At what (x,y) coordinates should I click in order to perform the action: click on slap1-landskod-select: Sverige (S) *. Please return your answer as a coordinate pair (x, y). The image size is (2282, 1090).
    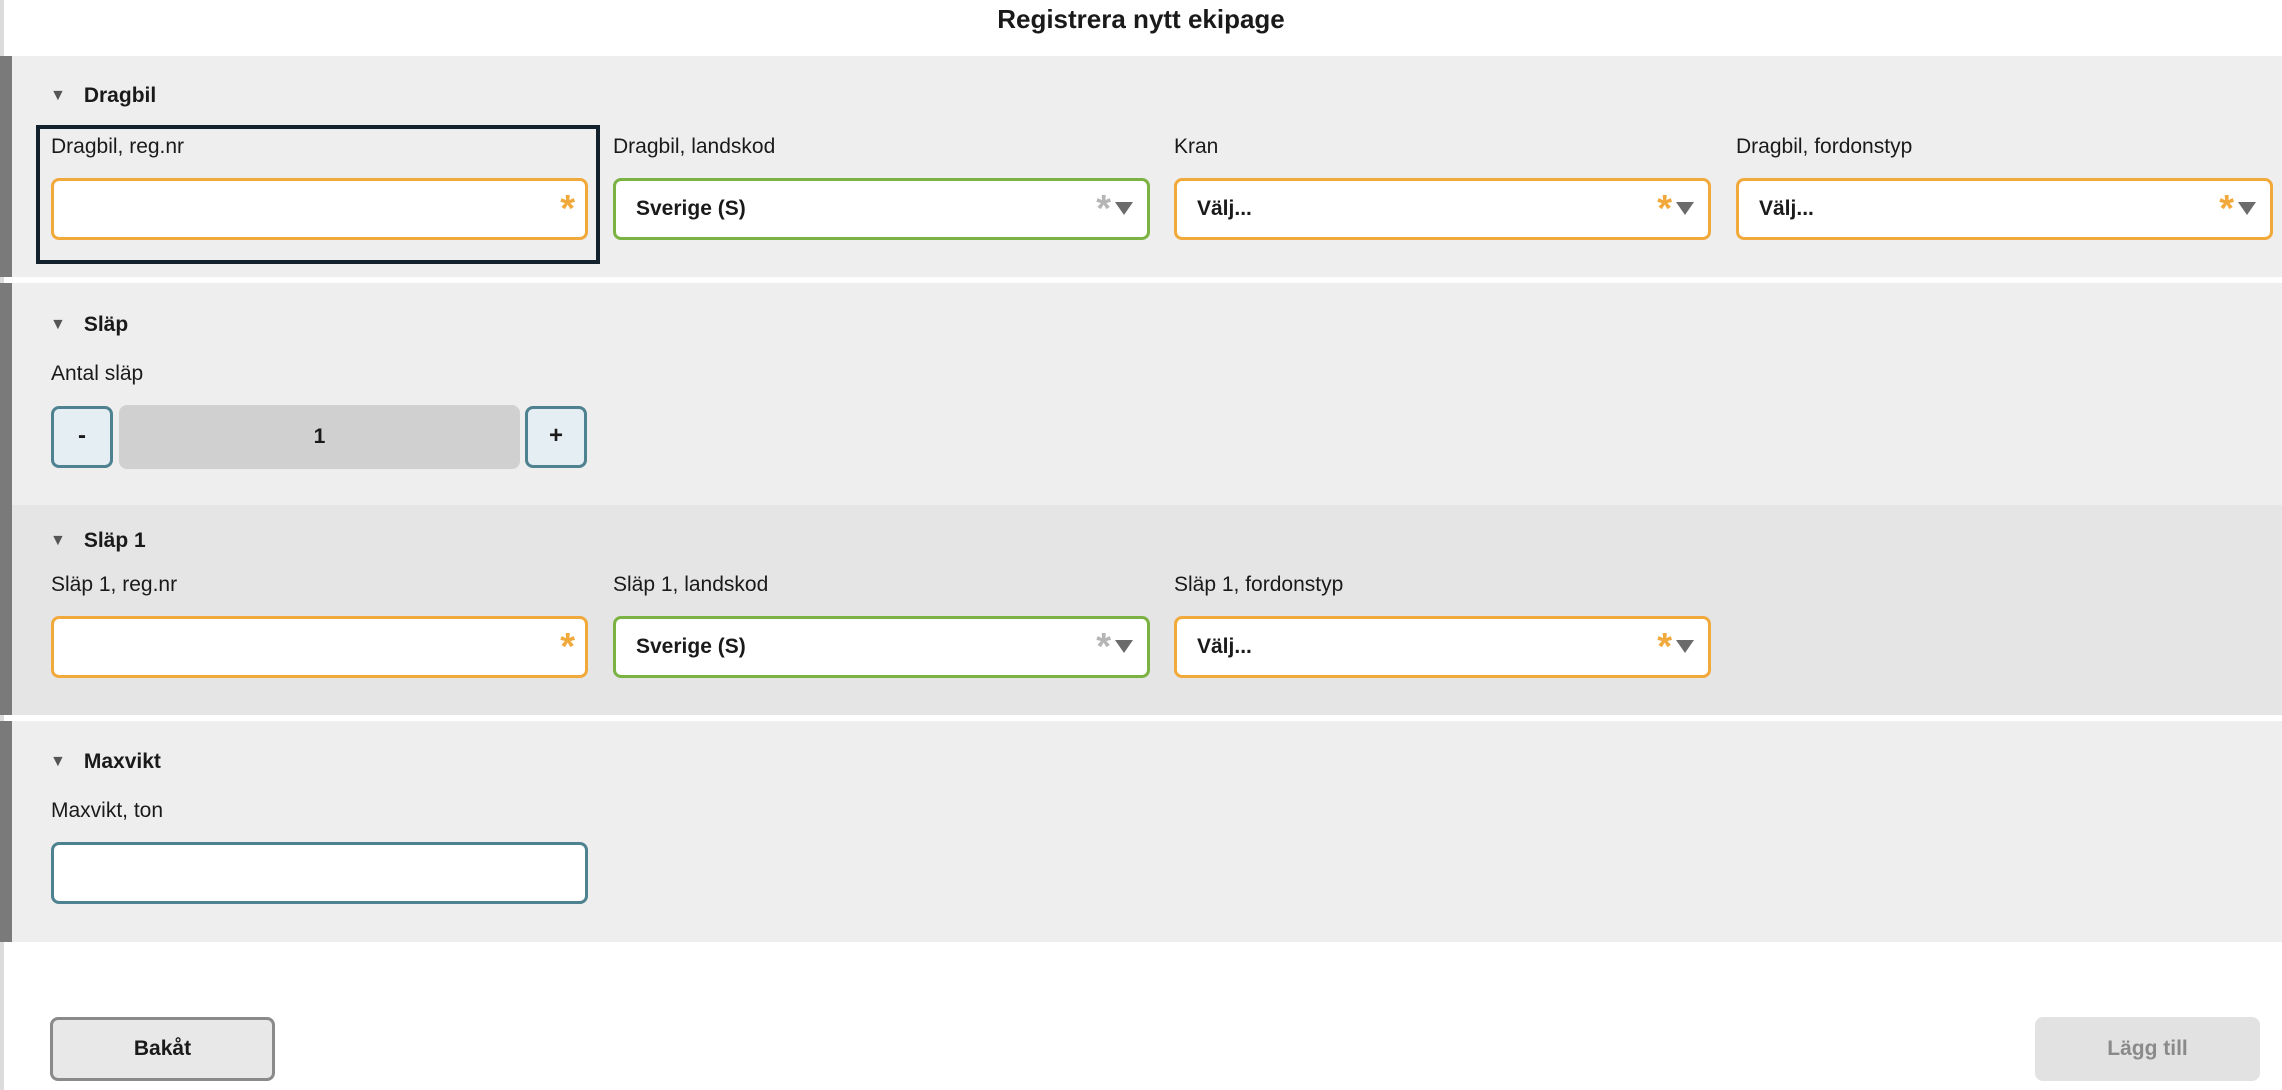
    Looking at the image, I should click on (881, 647).